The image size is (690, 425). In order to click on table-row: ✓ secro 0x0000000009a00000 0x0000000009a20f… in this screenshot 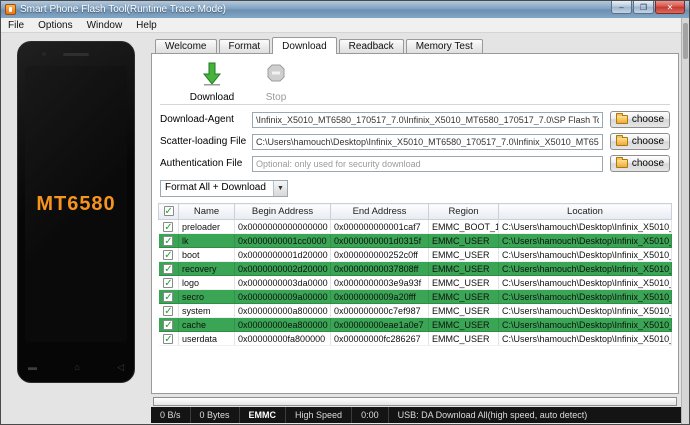, I will do `click(415, 296)`.